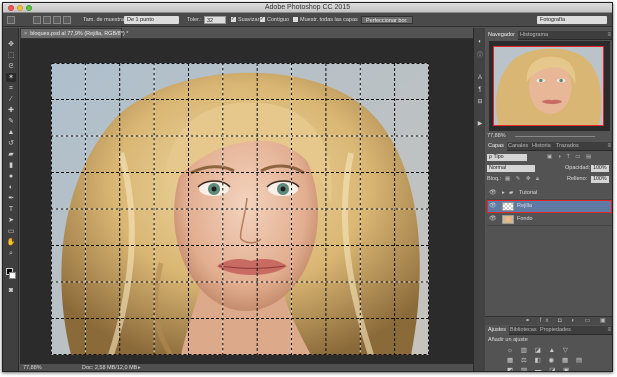  I want to click on sample-size-select: De 1 punto, so click(151, 20).